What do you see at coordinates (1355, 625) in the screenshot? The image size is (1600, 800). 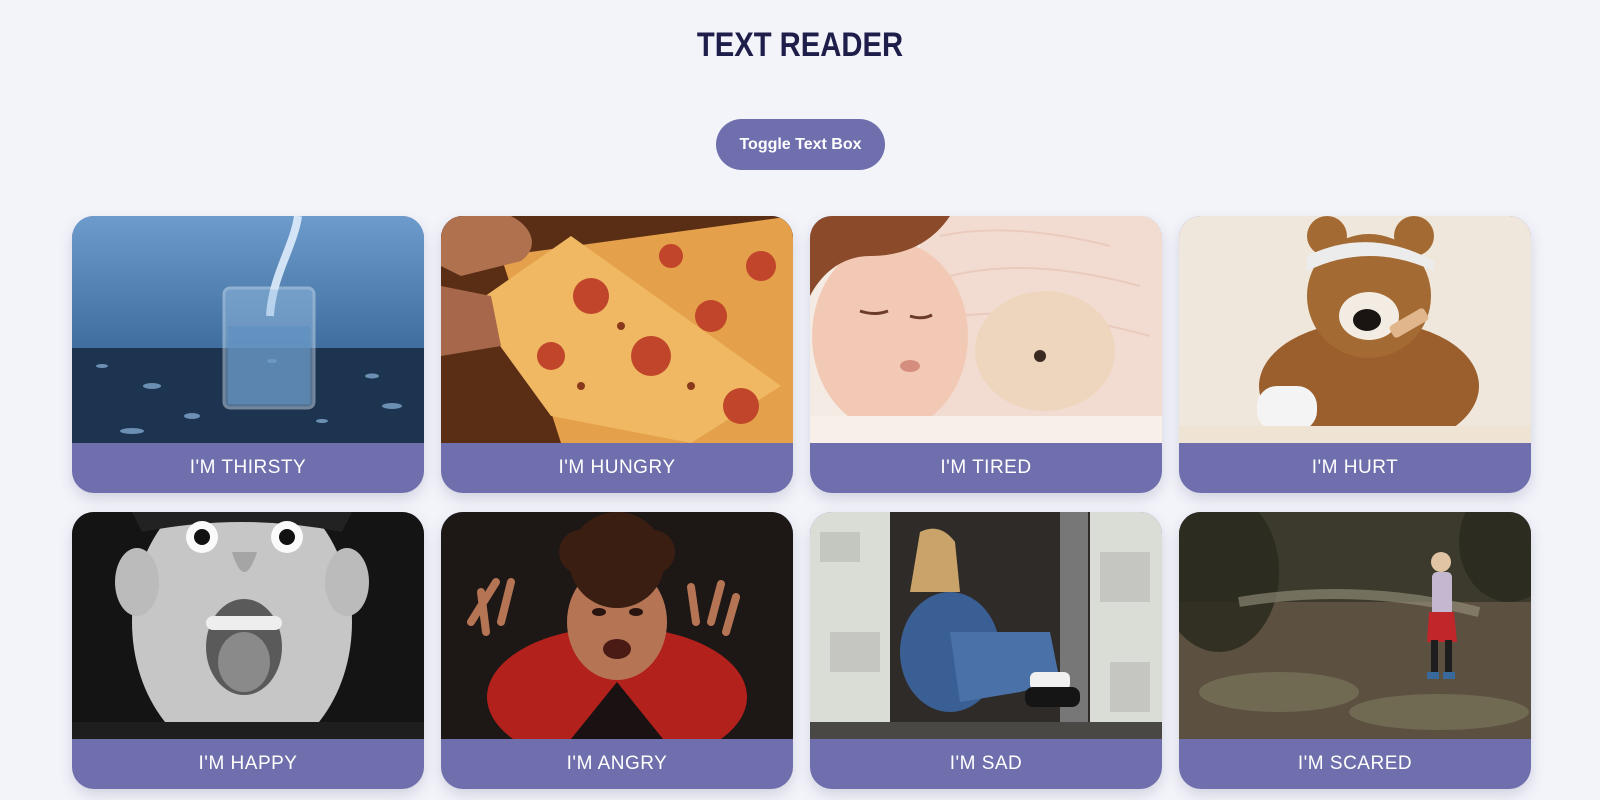 I see `scared-child-image` at bounding box center [1355, 625].